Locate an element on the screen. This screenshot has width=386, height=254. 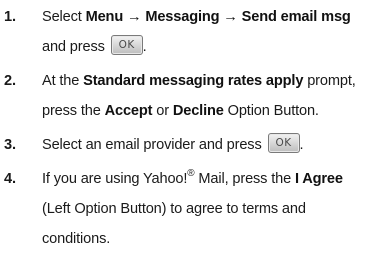
step-text: and press is located at coordinates (75, 47).